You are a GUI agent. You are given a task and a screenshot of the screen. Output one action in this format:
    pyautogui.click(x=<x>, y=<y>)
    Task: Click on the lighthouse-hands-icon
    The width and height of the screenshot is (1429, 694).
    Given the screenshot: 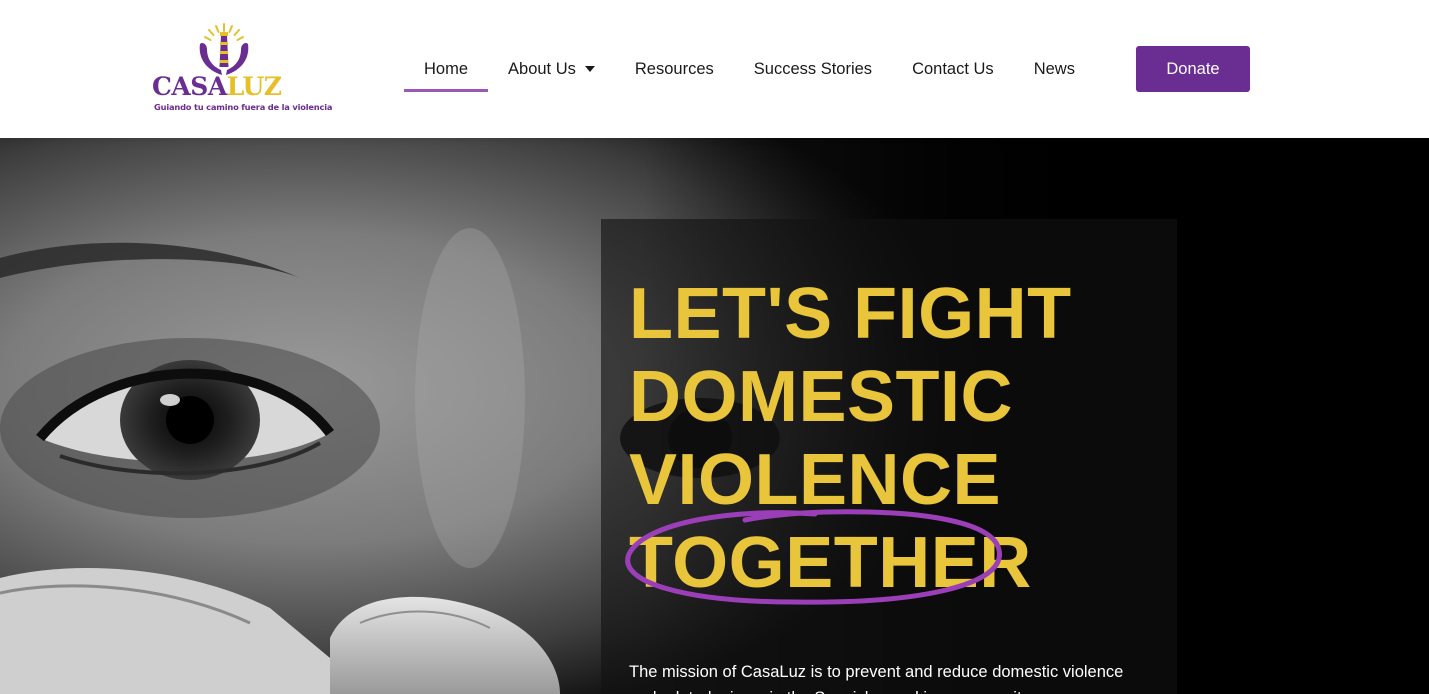 What is the action you would take?
    pyautogui.click(x=224, y=49)
    